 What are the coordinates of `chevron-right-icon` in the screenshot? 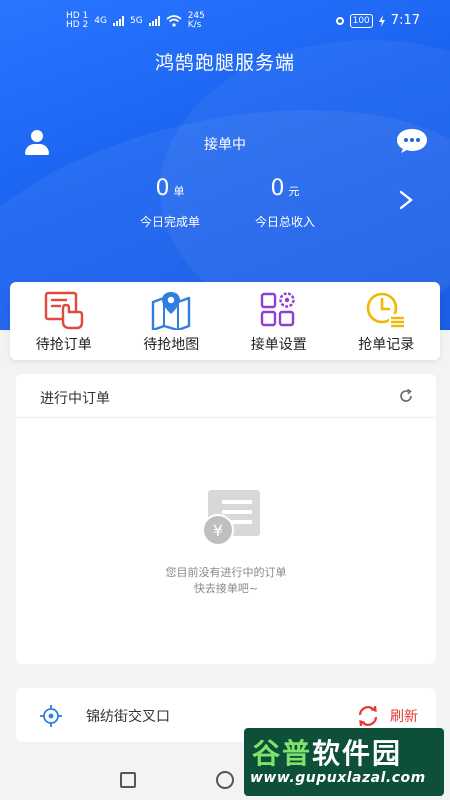 It's located at (406, 200).